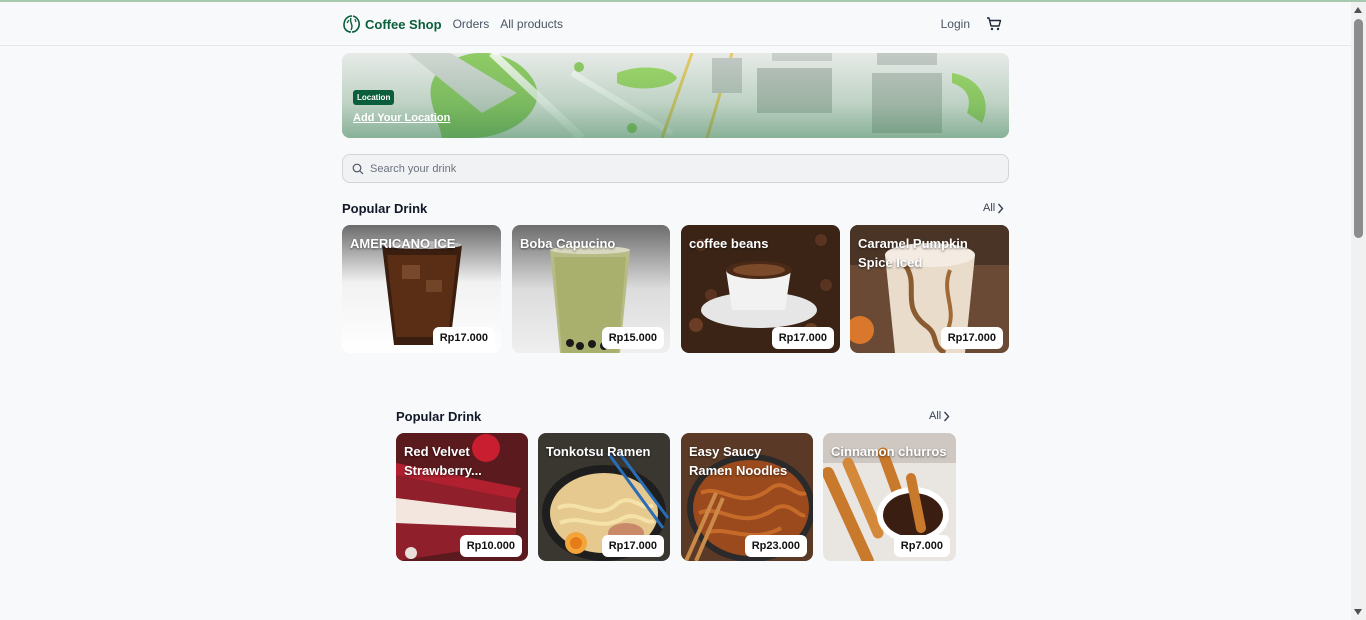 The width and height of the screenshot is (1366, 620). I want to click on add-location-link: Add Your Location, so click(401, 118).